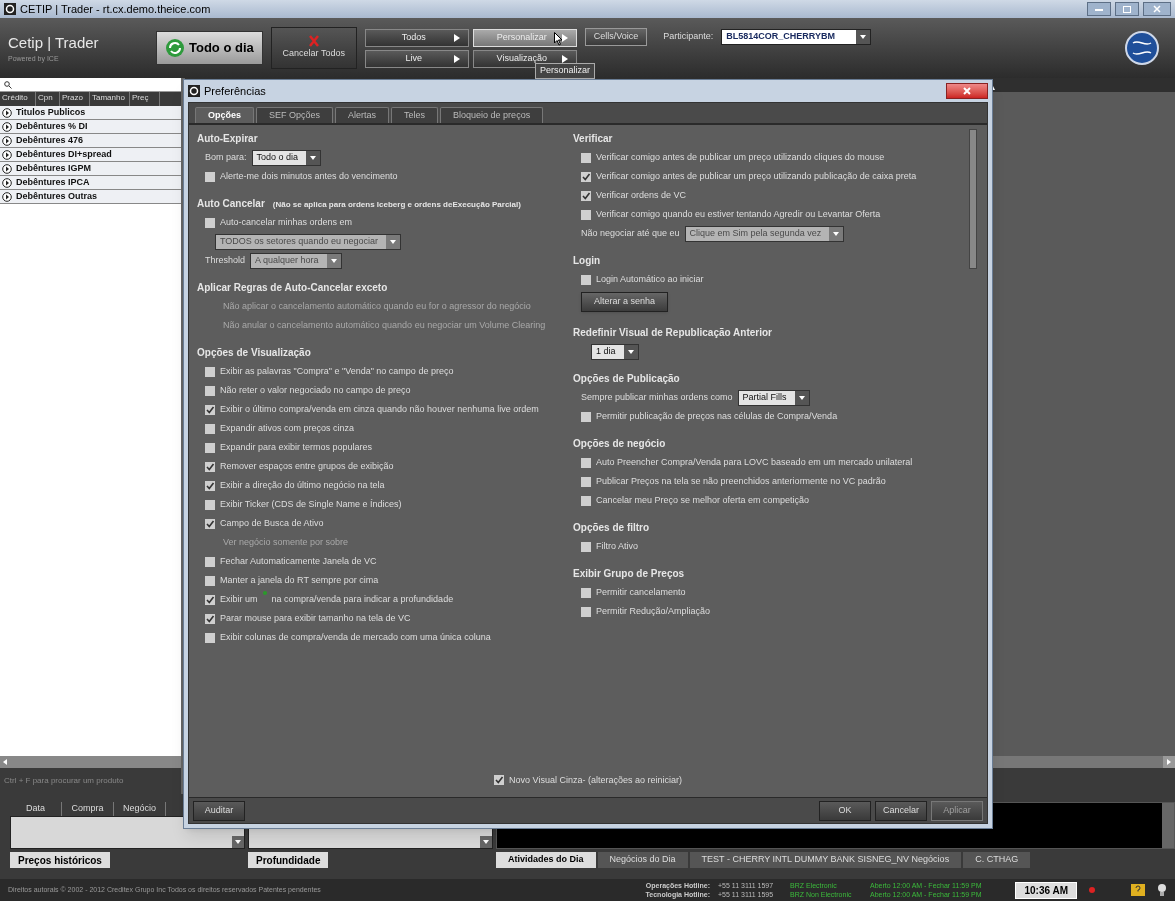  Describe the element at coordinates (224, 115) in the screenshot. I see `tab: Opções` at that location.